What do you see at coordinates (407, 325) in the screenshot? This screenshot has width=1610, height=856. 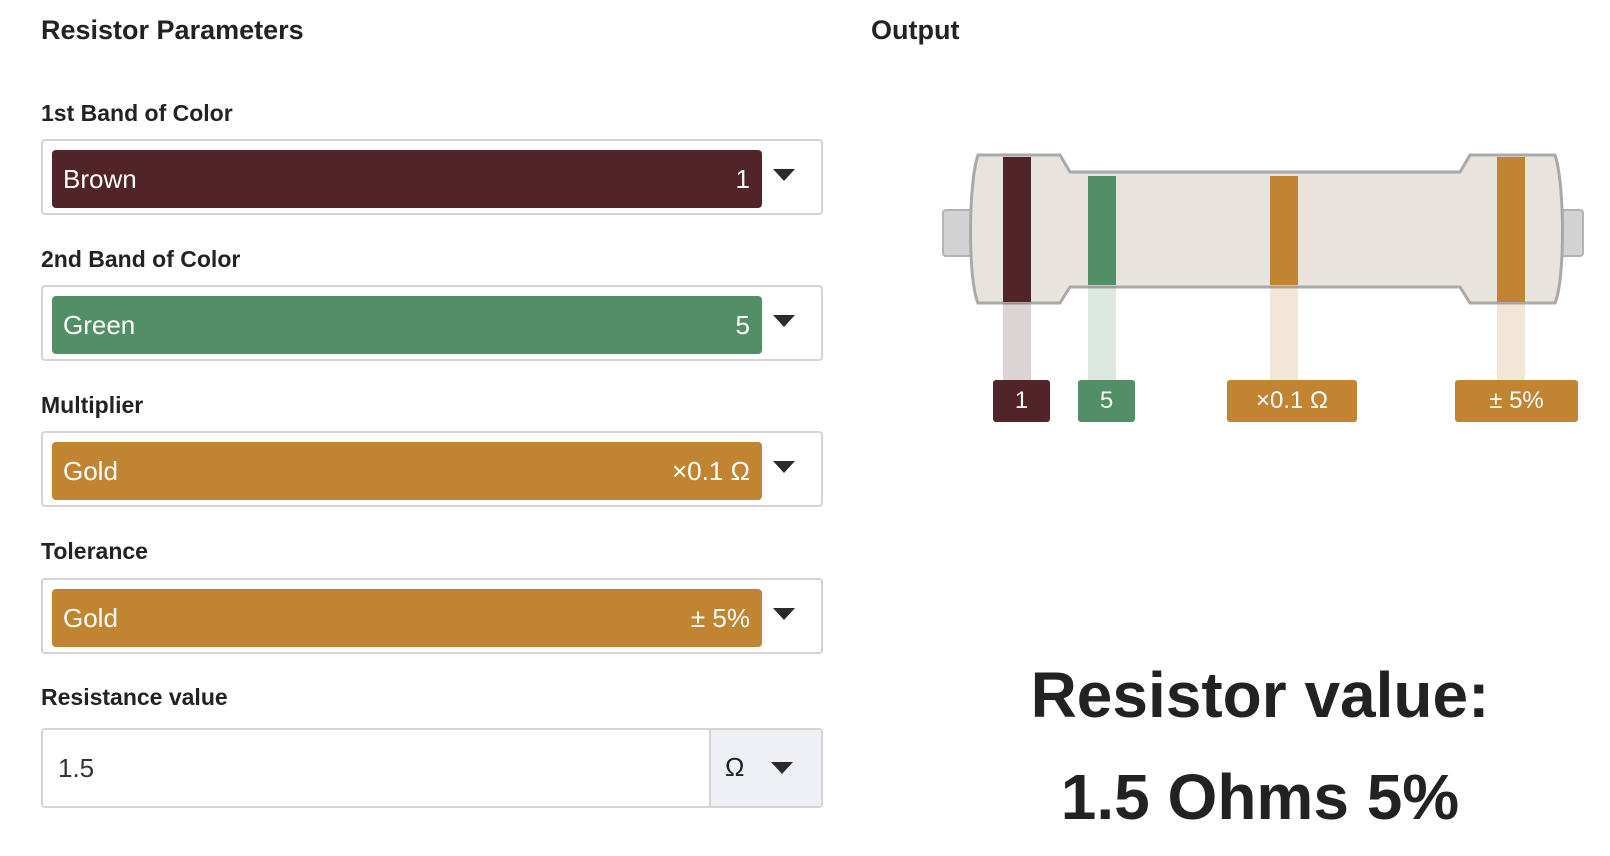 I see `band2-color-swatch: Green 5` at bounding box center [407, 325].